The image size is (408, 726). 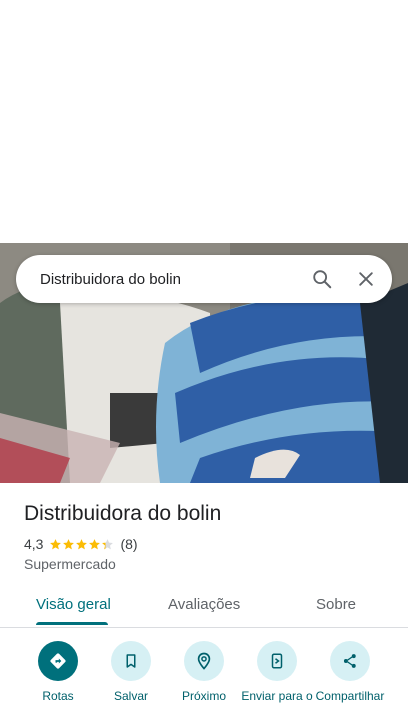 I want to click on directions-icon, so click(x=58, y=661).